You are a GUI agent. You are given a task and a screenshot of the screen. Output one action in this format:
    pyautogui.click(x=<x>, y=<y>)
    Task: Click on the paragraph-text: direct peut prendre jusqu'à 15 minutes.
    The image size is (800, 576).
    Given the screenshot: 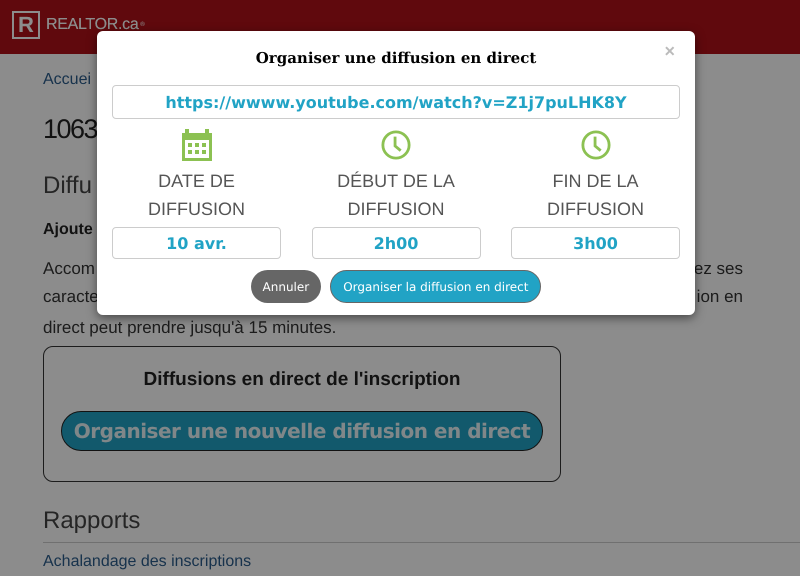 What is the action you would take?
    pyautogui.click(x=189, y=328)
    